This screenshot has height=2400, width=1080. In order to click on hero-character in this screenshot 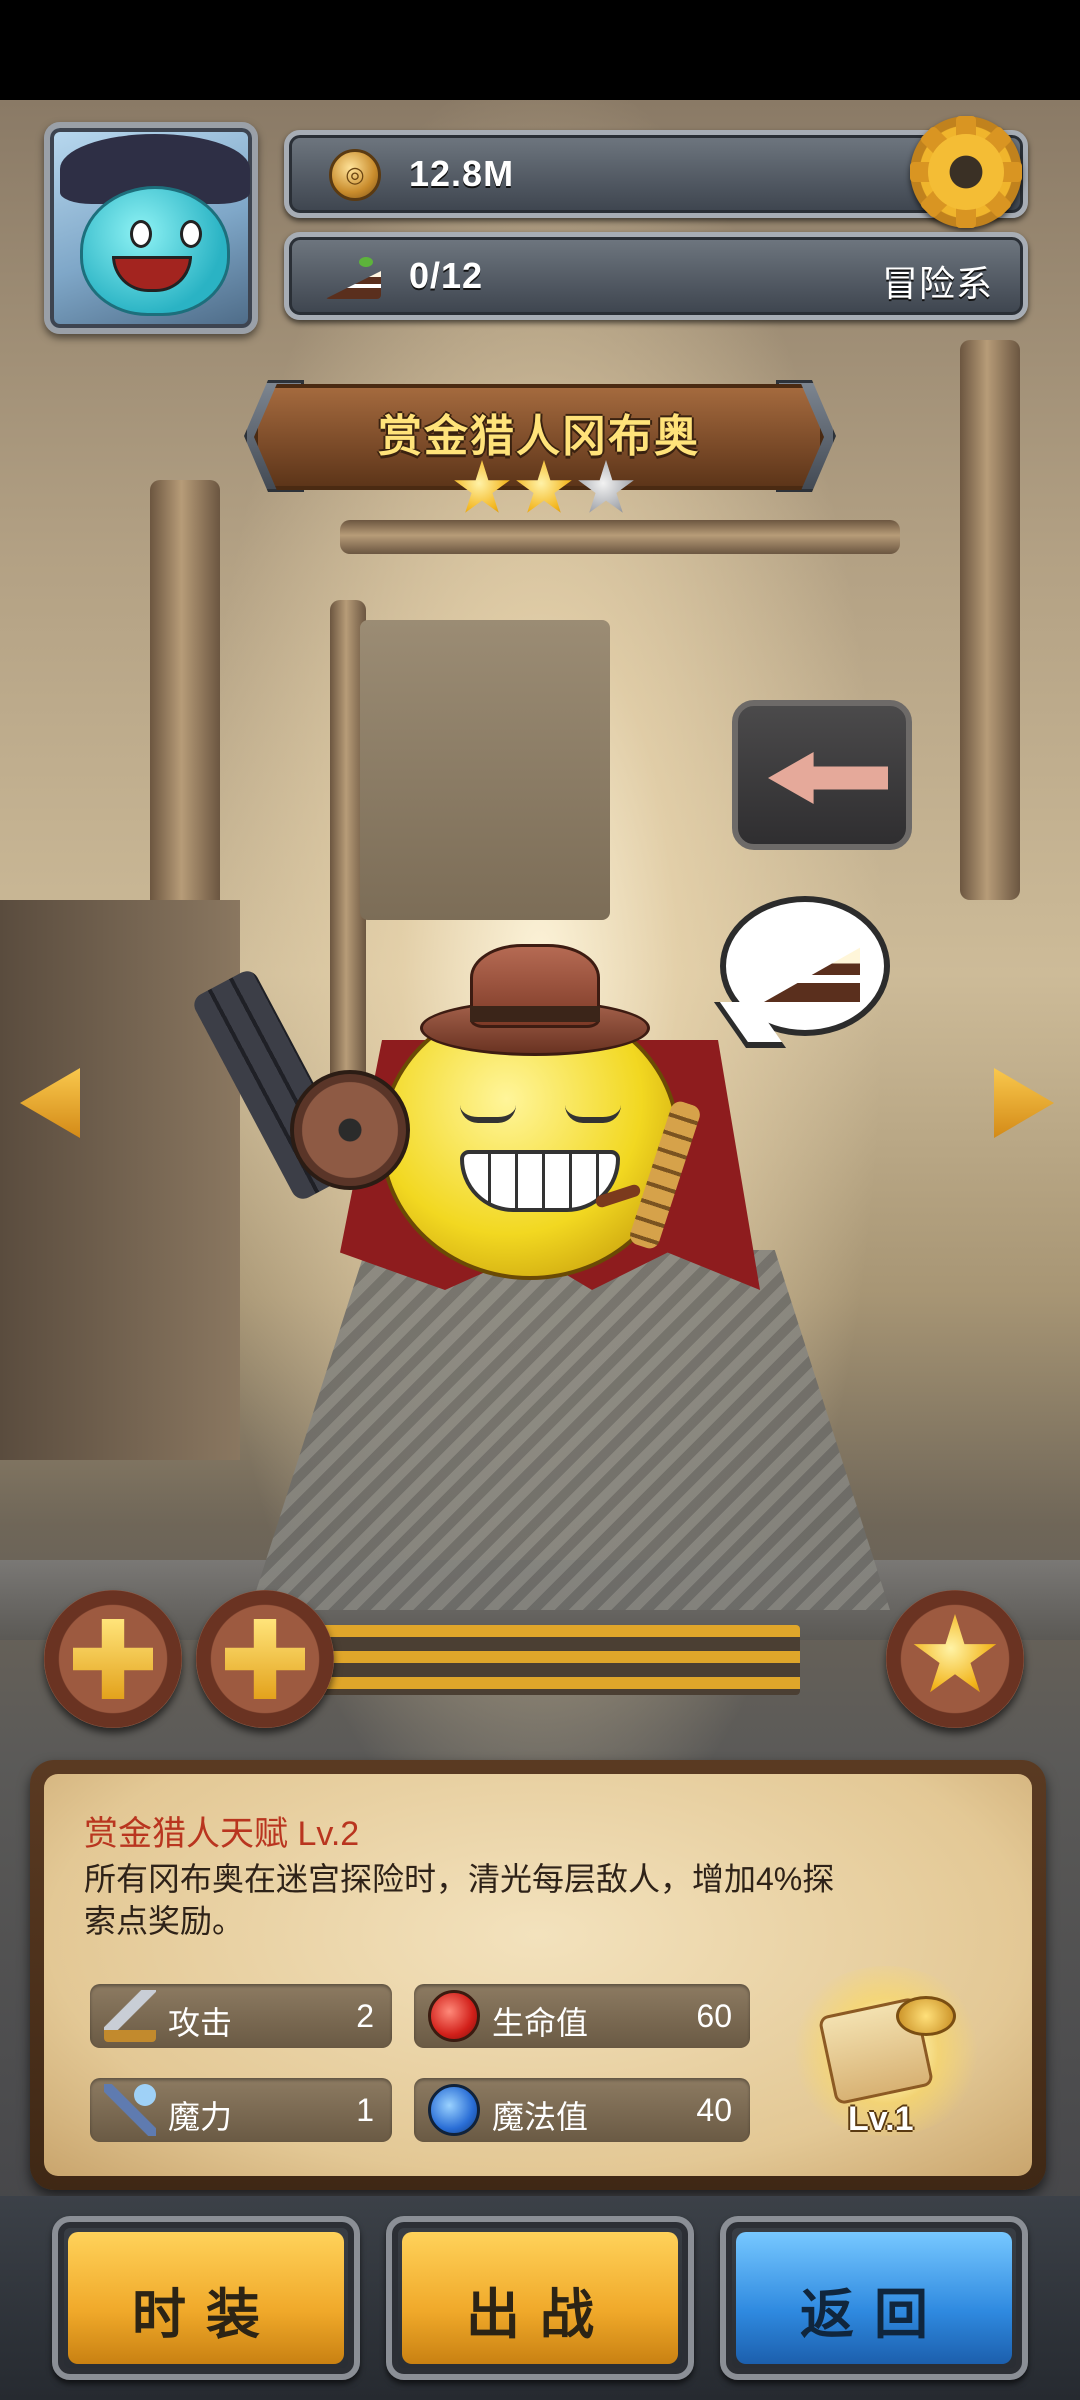, I will do `click(500, 1120)`.